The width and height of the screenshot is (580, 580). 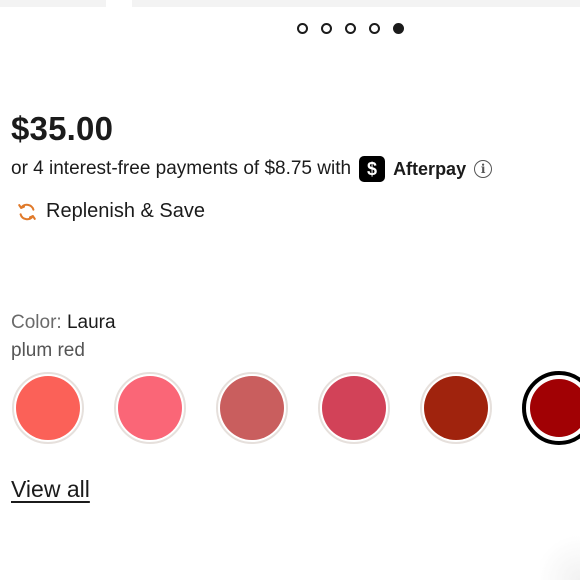 I want to click on view-all-link: View all, so click(x=50, y=489).